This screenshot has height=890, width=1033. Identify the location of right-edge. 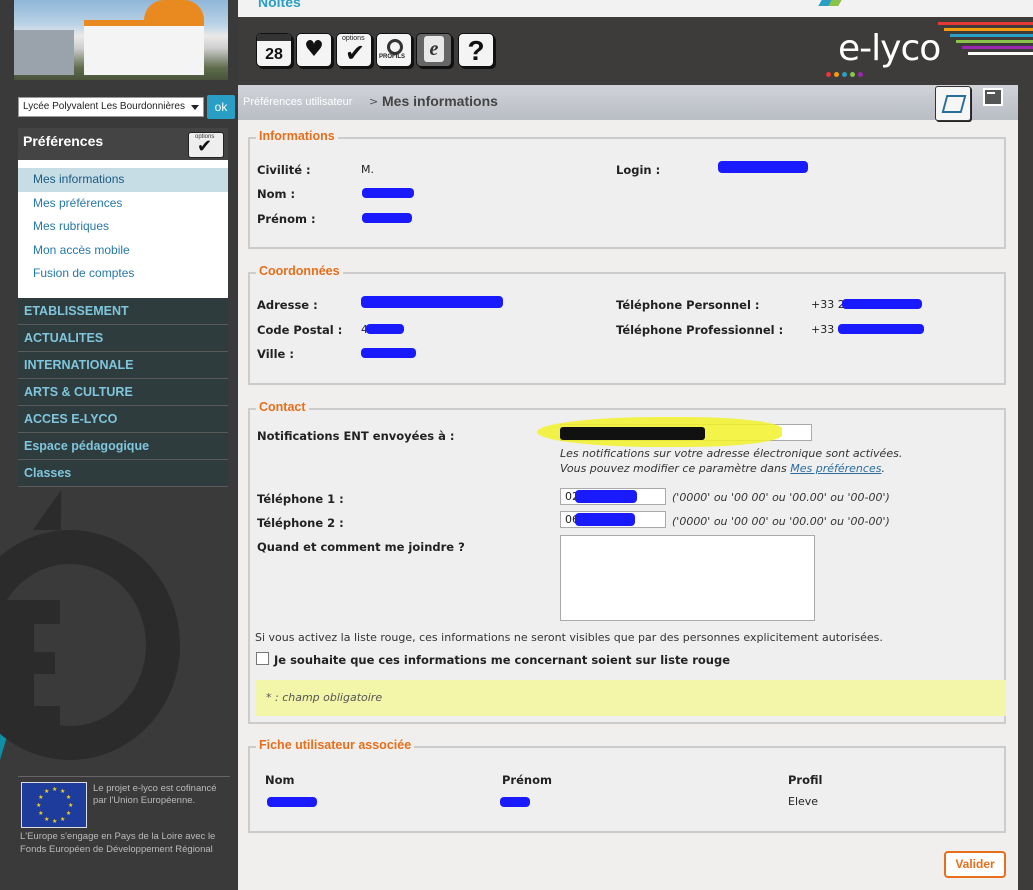
(1025, 487).